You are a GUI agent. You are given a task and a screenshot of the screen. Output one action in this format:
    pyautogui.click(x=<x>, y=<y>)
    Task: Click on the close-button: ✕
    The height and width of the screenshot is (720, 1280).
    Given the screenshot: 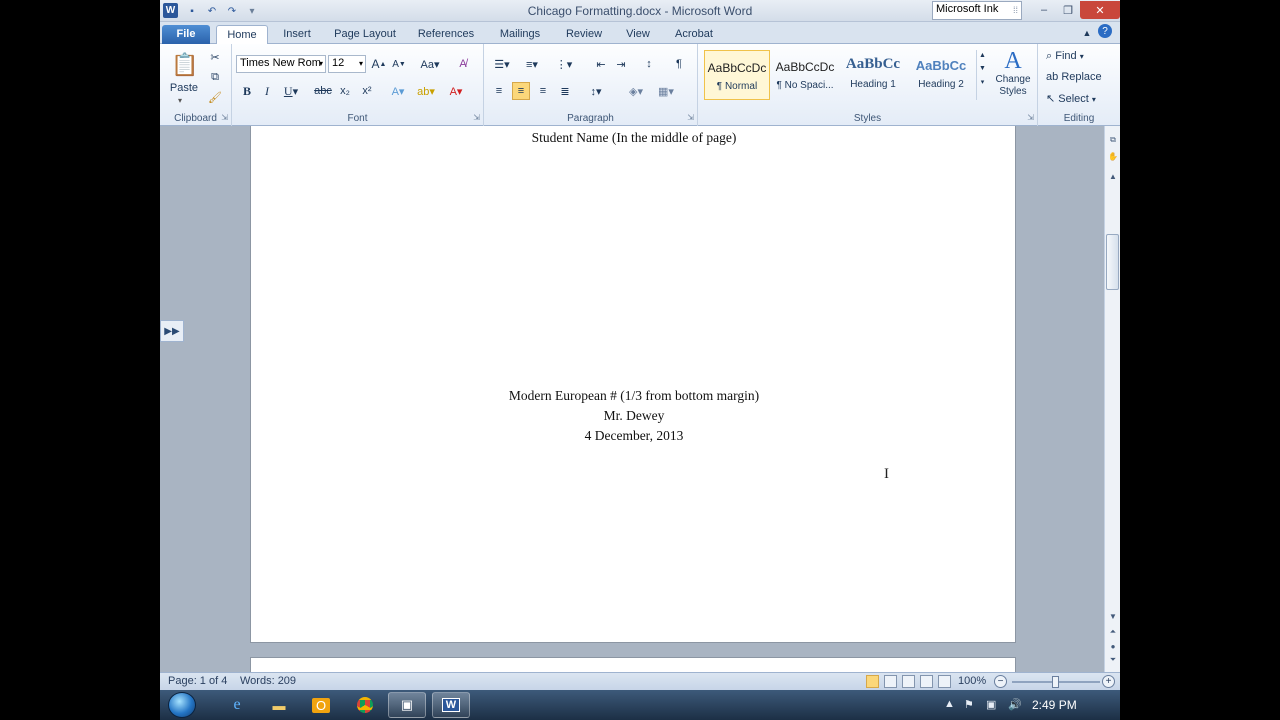 What is the action you would take?
    pyautogui.click(x=1100, y=10)
    